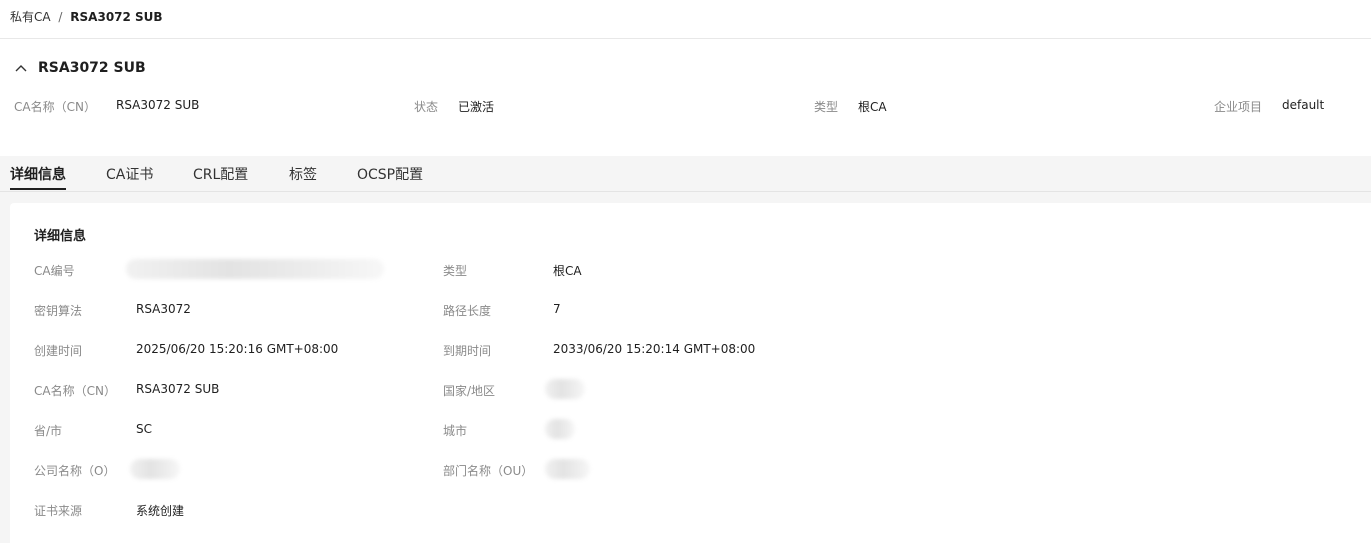 This screenshot has width=1371, height=543. What do you see at coordinates (38, 189) in the screenshot?
I see `active-tab-indicator` at bounding box center [38, 189].